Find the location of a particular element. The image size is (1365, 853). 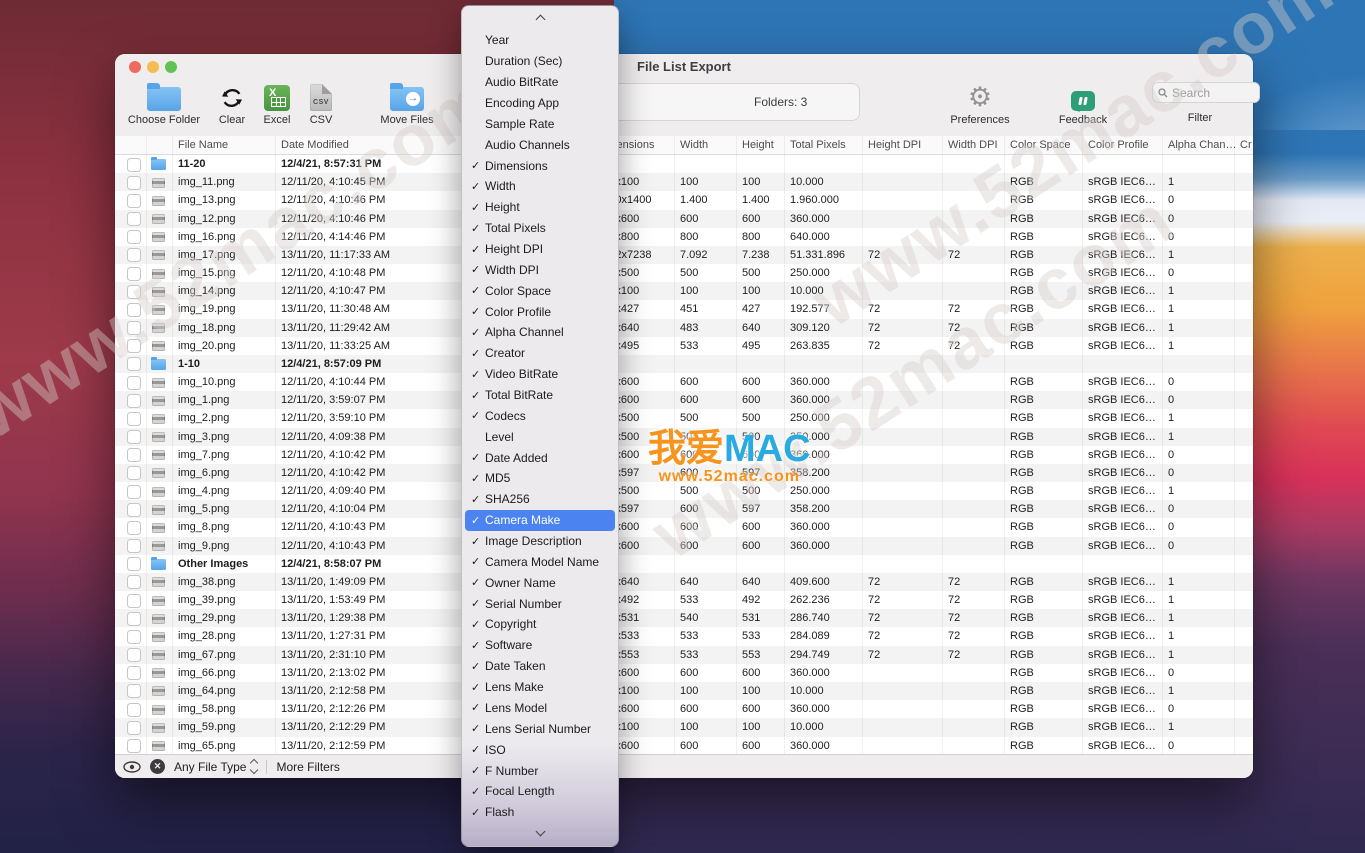

menu-item-color-profile: ✓ Color Profile is located at coordinates (540, 311).